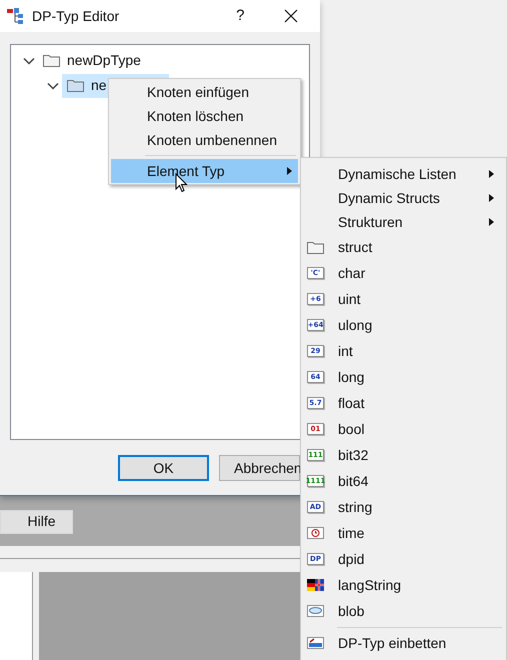 The width and height of the screenshot is (507, 660). I want to click on tree-label: ne, so click(99, 85).